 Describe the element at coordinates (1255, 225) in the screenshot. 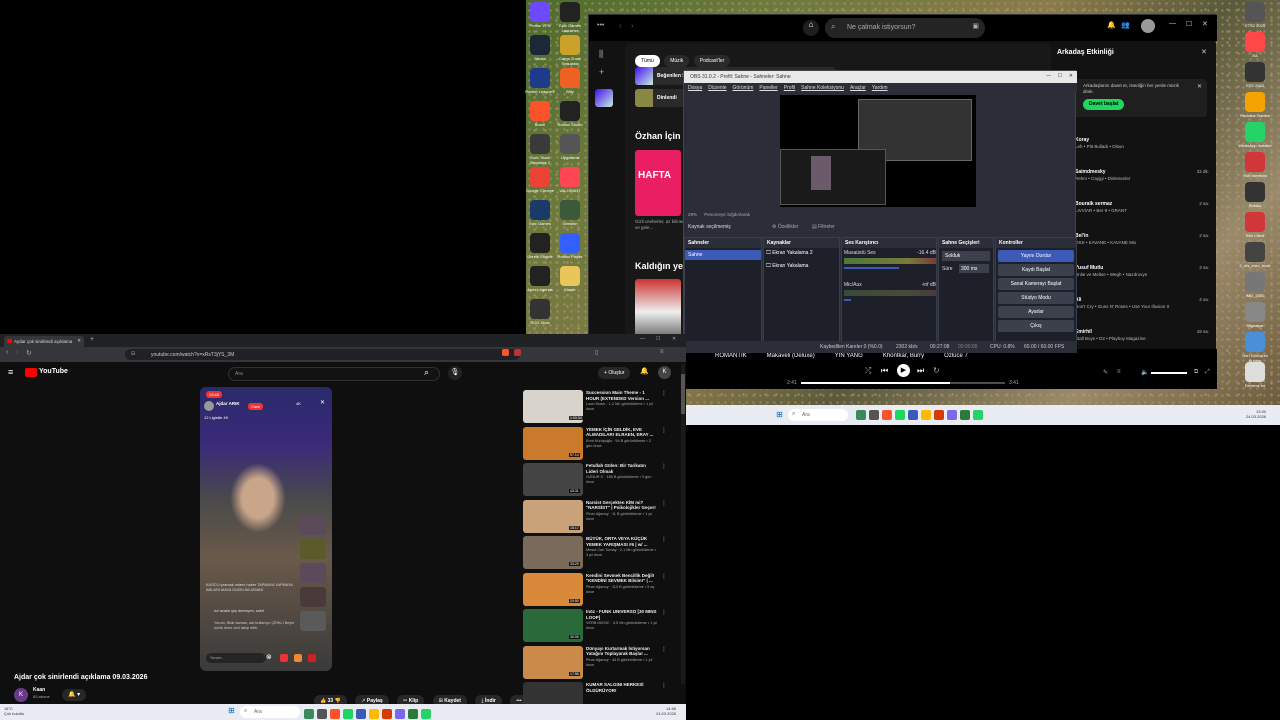

I see `desktop-icon: Riot Client` at that location.